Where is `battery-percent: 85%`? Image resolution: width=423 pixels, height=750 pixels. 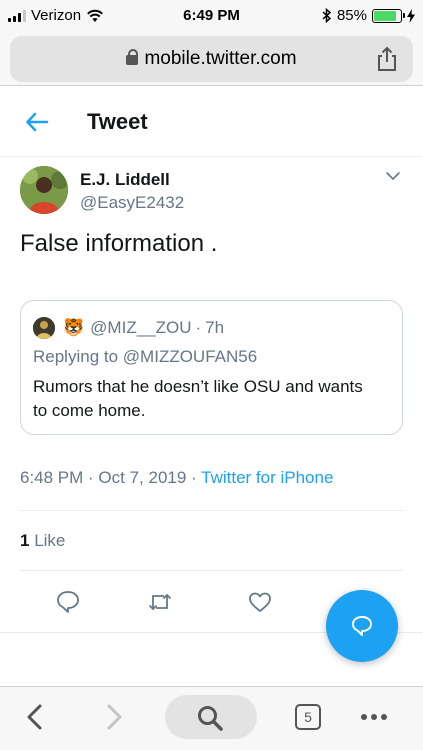 battery-percent: 85% is located at coordinates (351, 15).